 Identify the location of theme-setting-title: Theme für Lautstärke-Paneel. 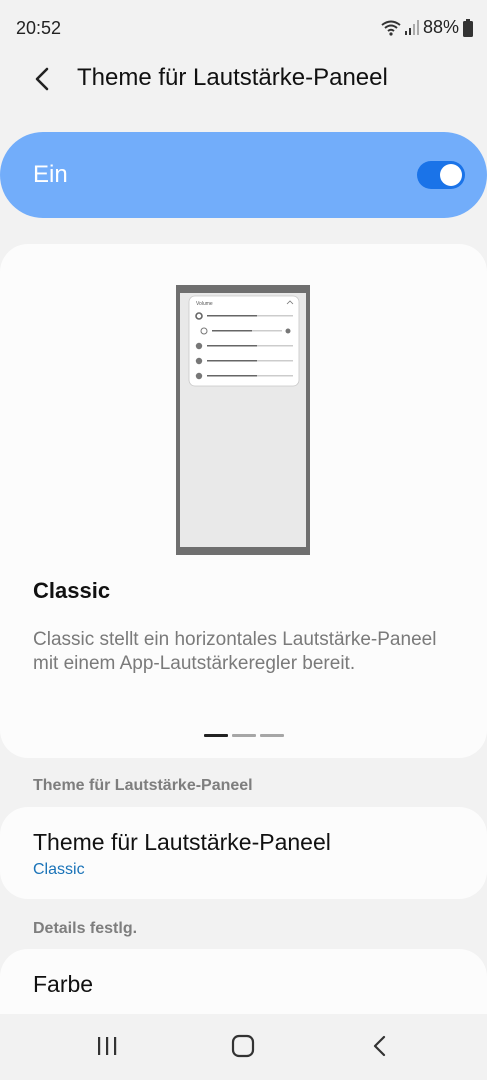
(182, 842).